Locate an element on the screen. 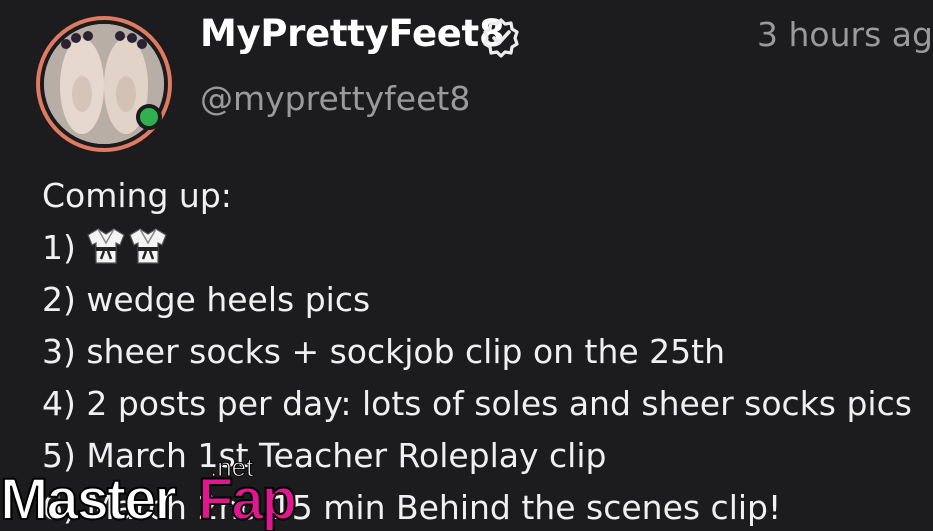 The image size is (933, 531). avatar is located at coordinates (104, 84).